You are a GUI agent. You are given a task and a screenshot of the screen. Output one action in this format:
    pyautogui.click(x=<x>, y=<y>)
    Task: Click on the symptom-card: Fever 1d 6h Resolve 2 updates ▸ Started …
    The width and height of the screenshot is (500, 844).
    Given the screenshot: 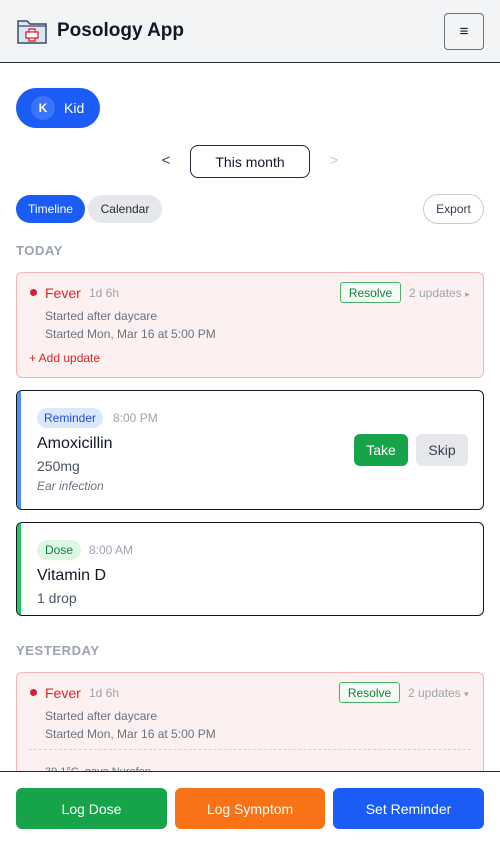 What is the action you would take?
    pyautogui.click(x=250, y=325)
    